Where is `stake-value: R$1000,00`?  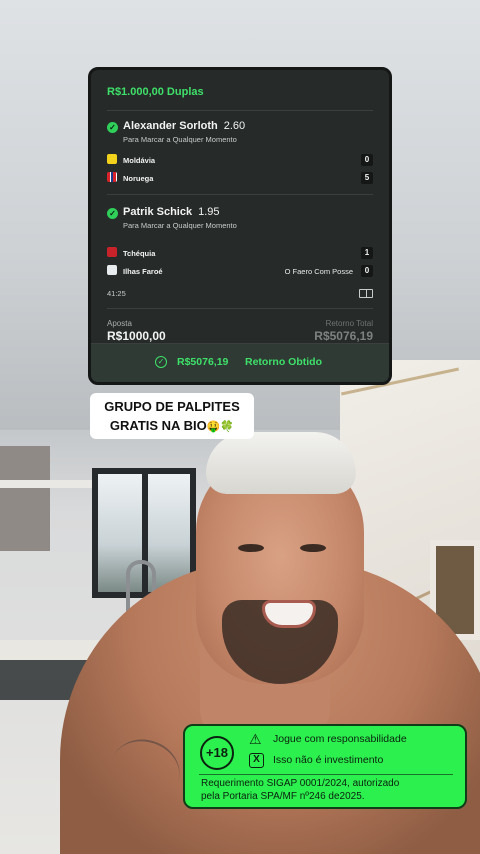
stake-value: R$1000,00 is located at coordinates (136, 336).